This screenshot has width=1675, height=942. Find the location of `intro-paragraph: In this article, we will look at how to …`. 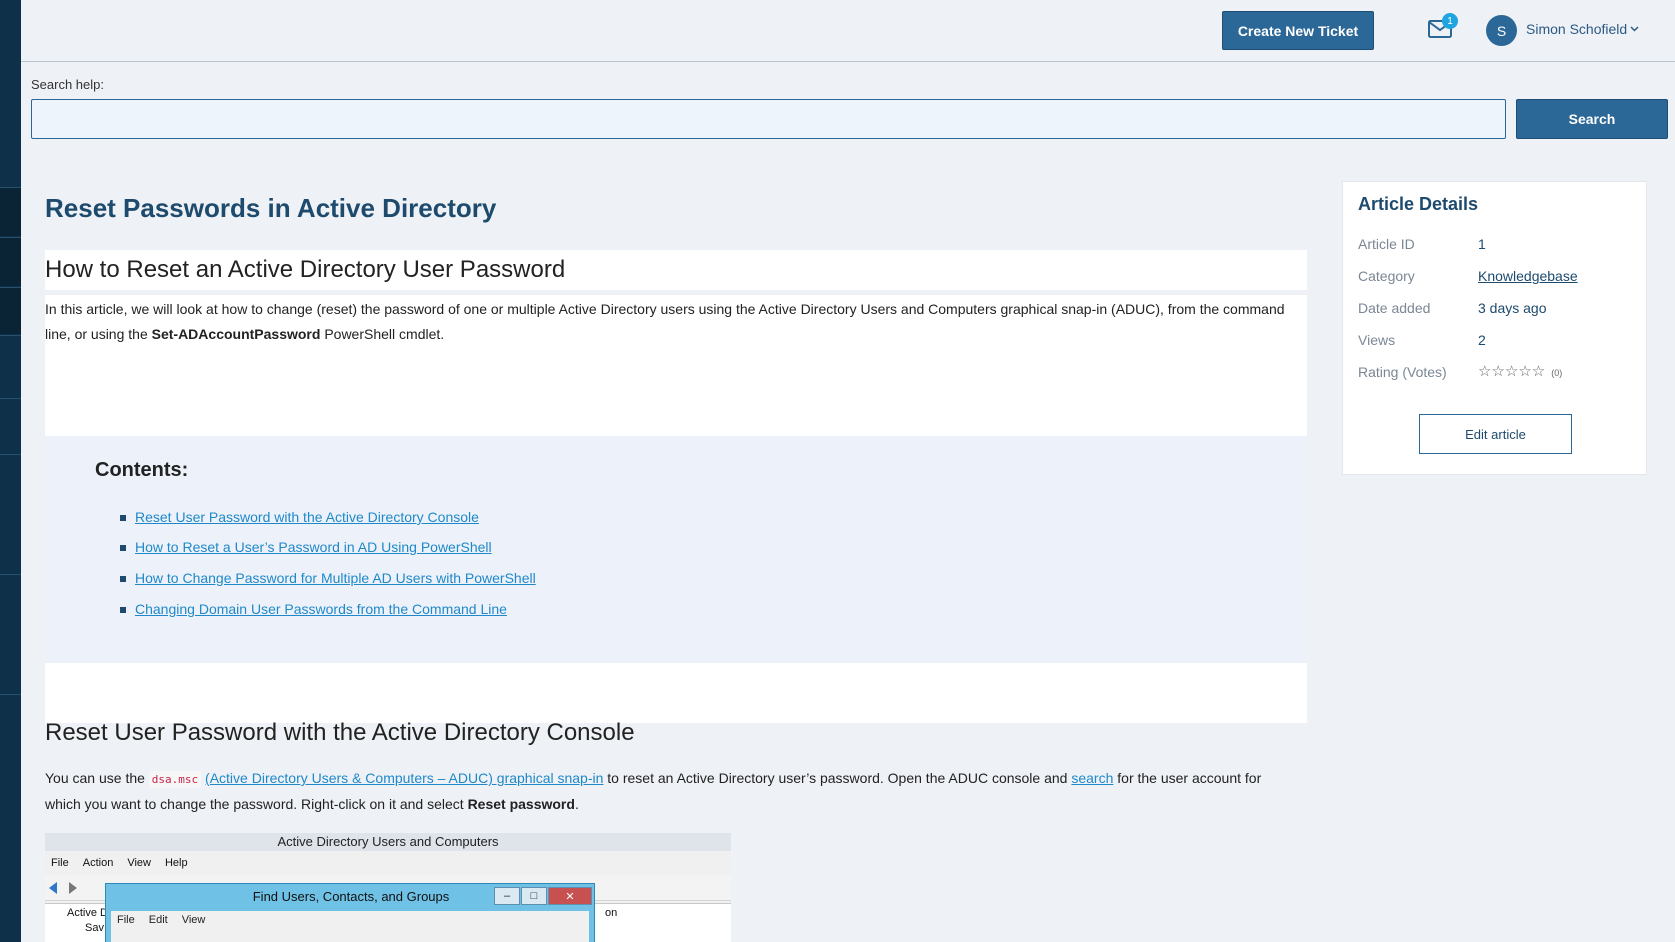

intro-paragraph: In this article, we will look at how to … is located at coordinates (665, 321).